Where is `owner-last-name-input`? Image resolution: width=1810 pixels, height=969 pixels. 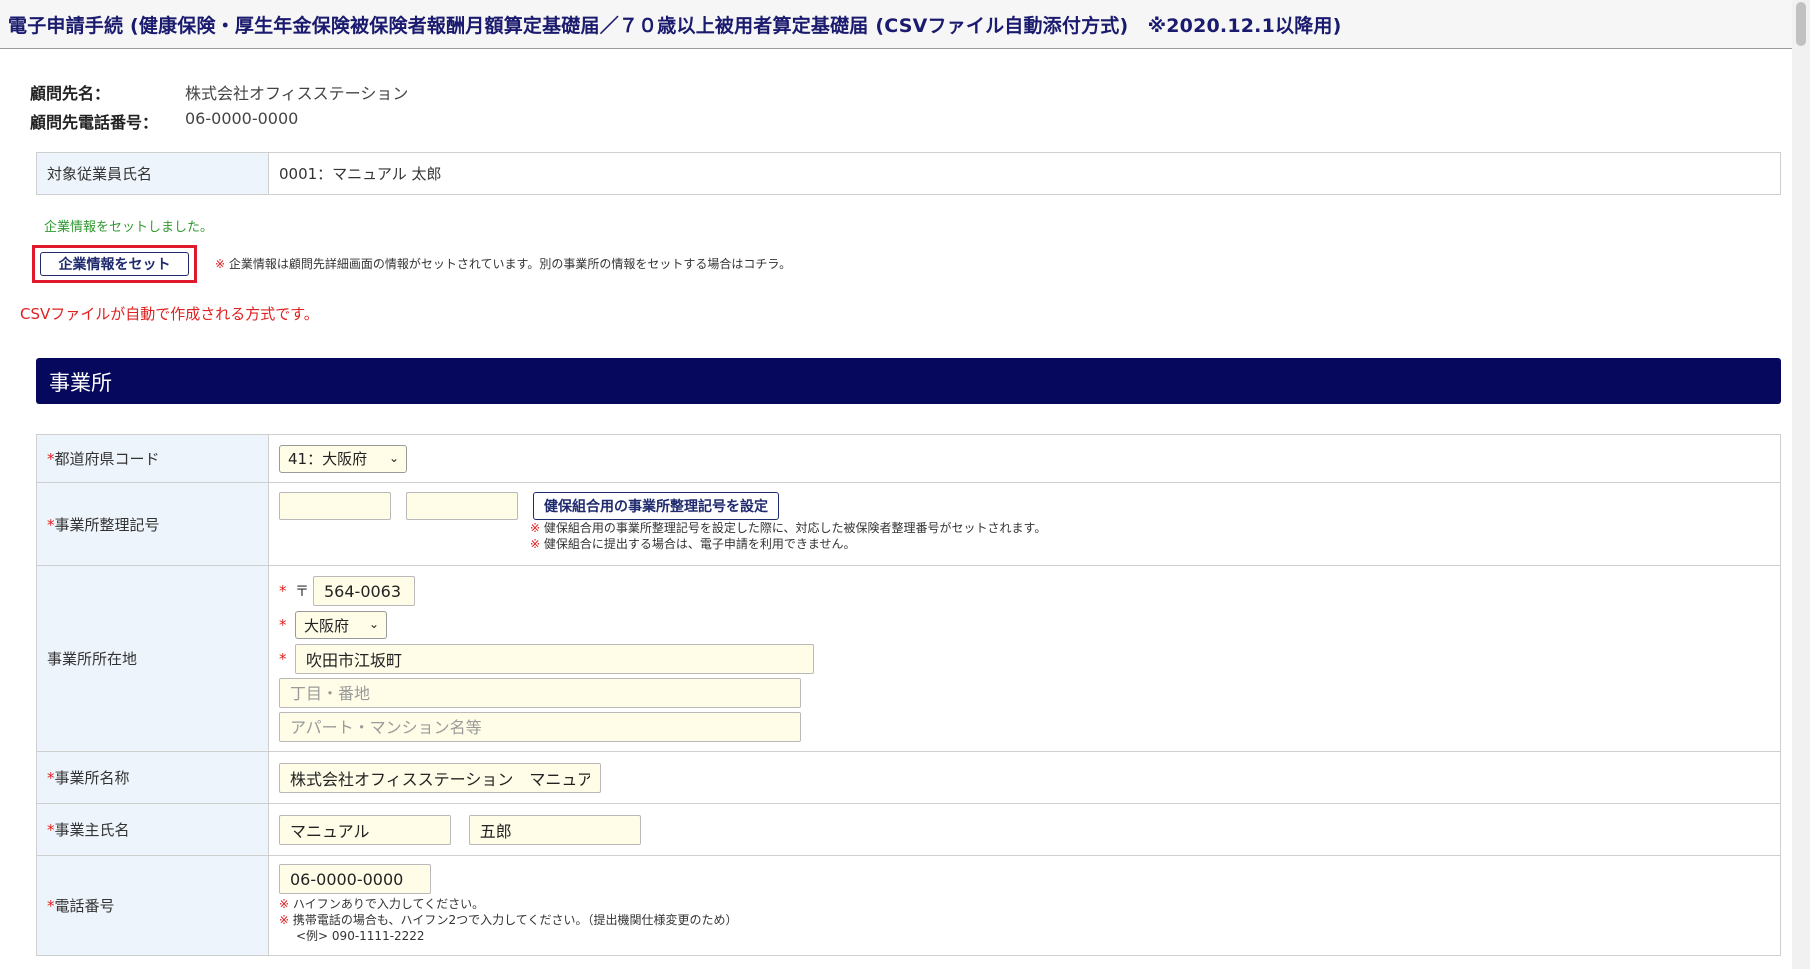
owner-last-name-input is located at coordinates (365, 829).